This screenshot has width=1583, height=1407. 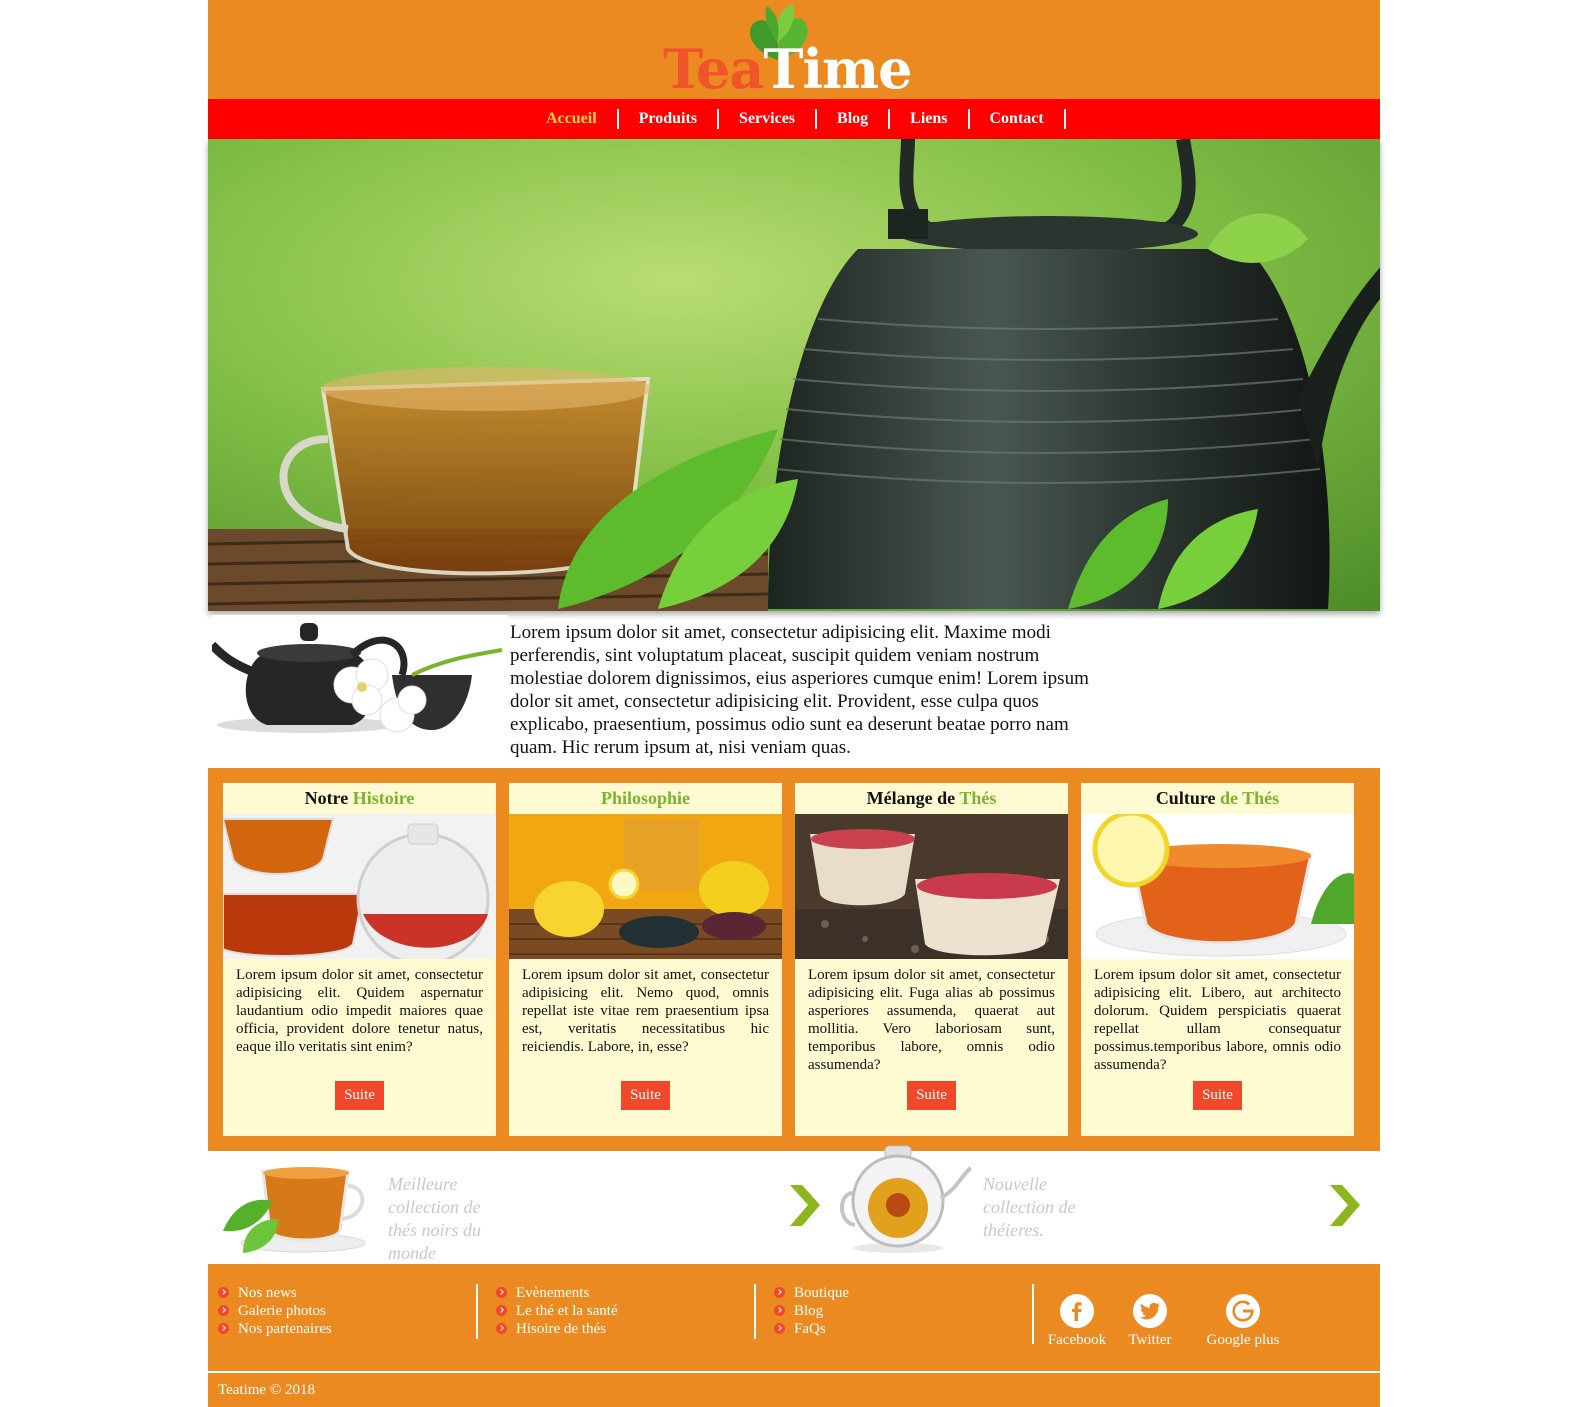 I want to click on footer-link: Boutique, so click(x=811, y=1293).